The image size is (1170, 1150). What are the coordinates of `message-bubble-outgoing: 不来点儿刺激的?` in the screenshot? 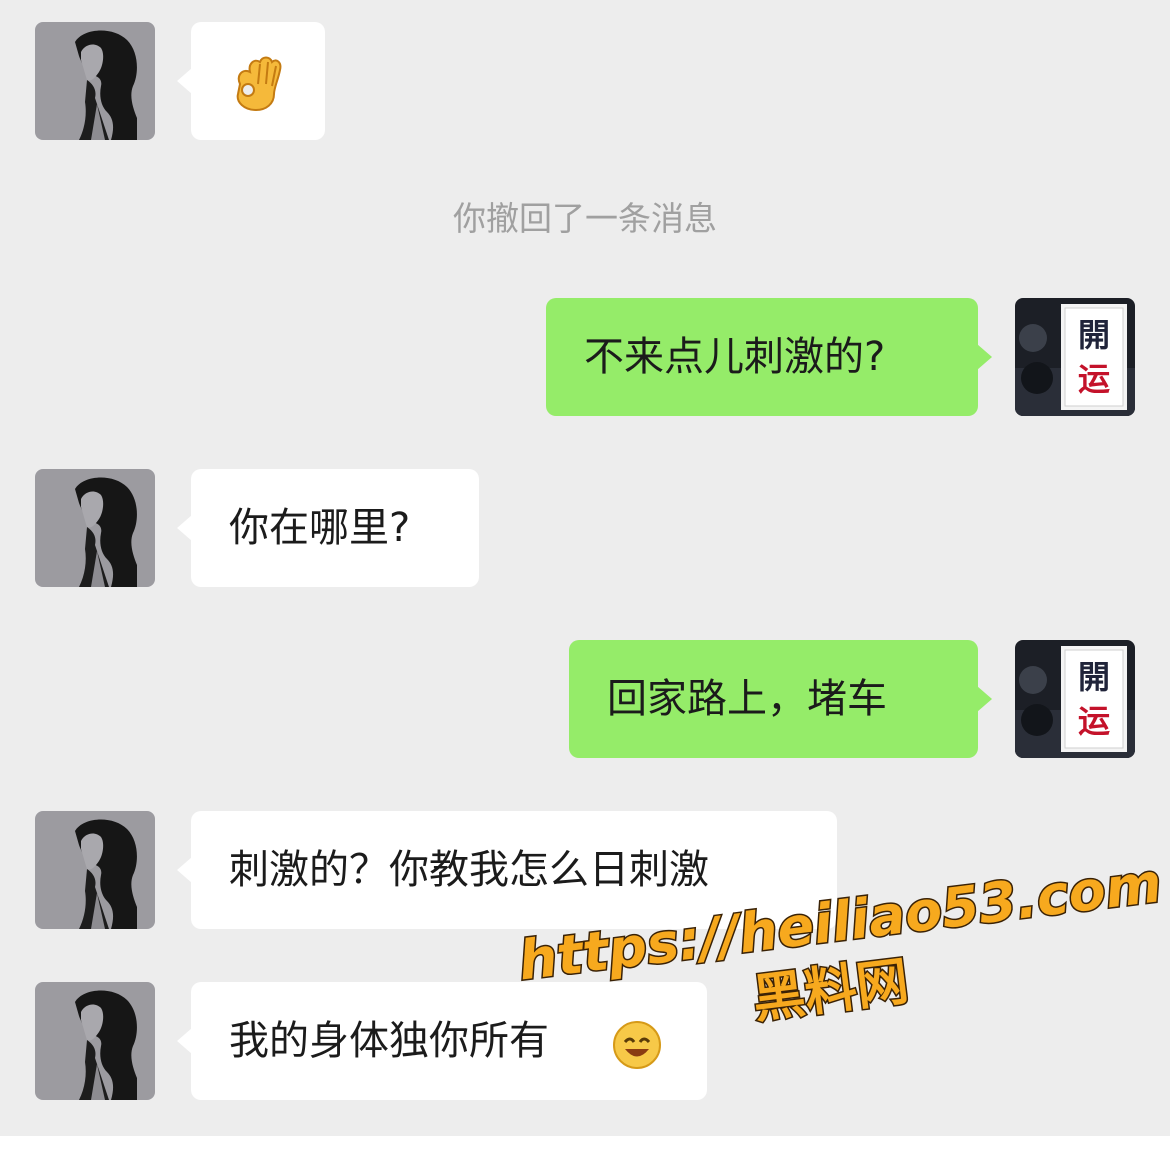 It's located at (769, 357).